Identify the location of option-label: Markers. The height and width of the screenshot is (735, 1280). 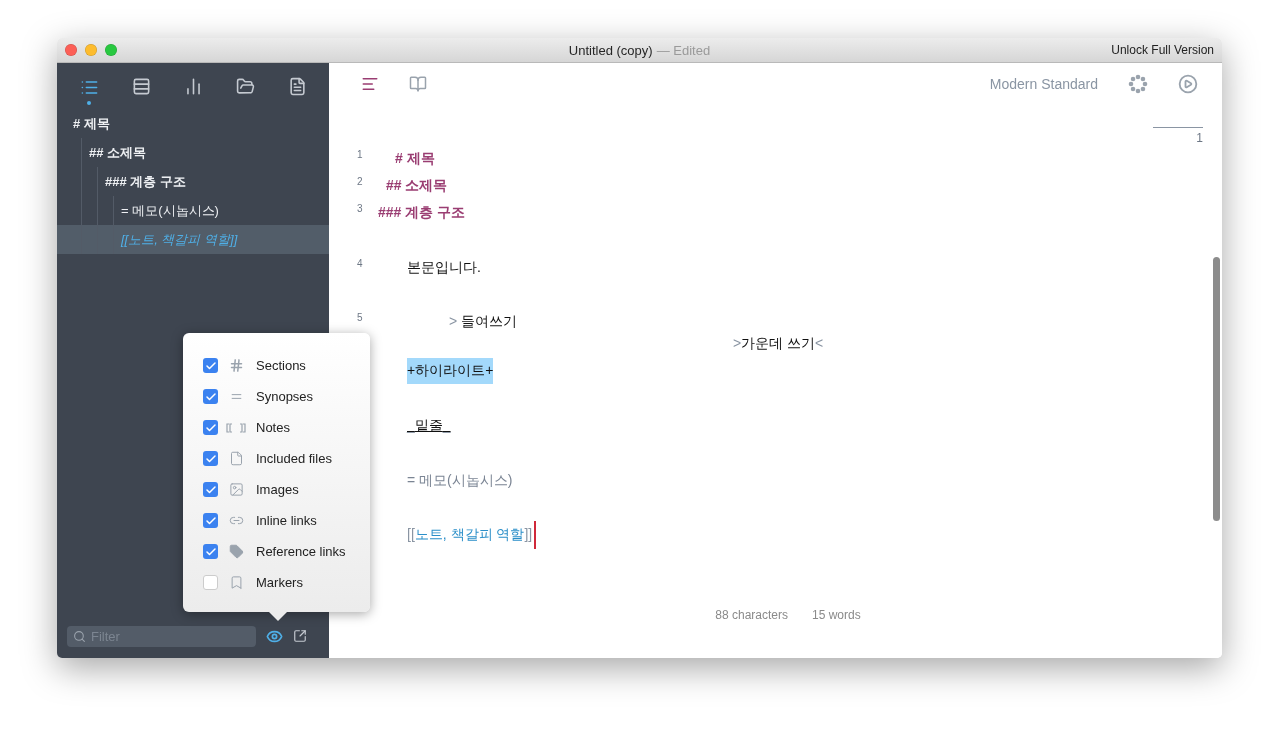
(279, 582).